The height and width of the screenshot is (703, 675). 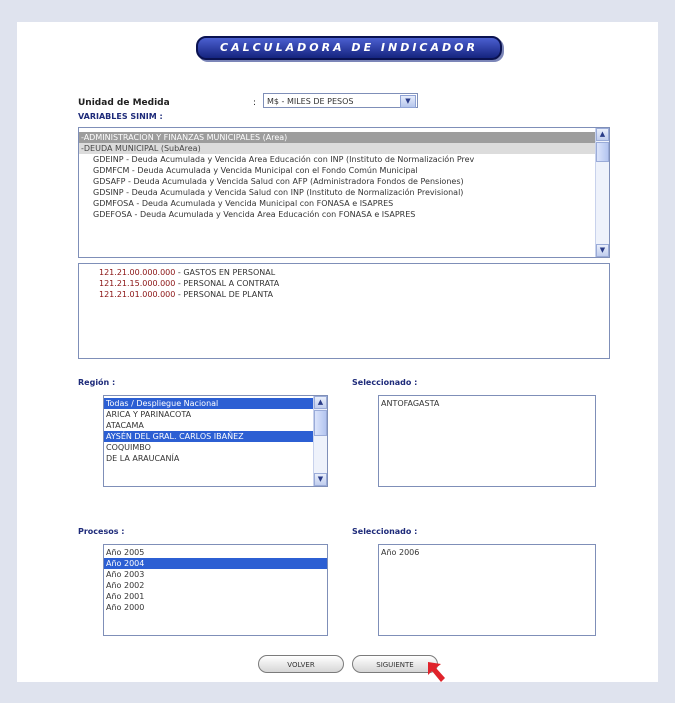 What do you see at coordinates (215, 552) in the screenshot?
I see `proceso-option: Año 2005` at bounding box center [215, 552].